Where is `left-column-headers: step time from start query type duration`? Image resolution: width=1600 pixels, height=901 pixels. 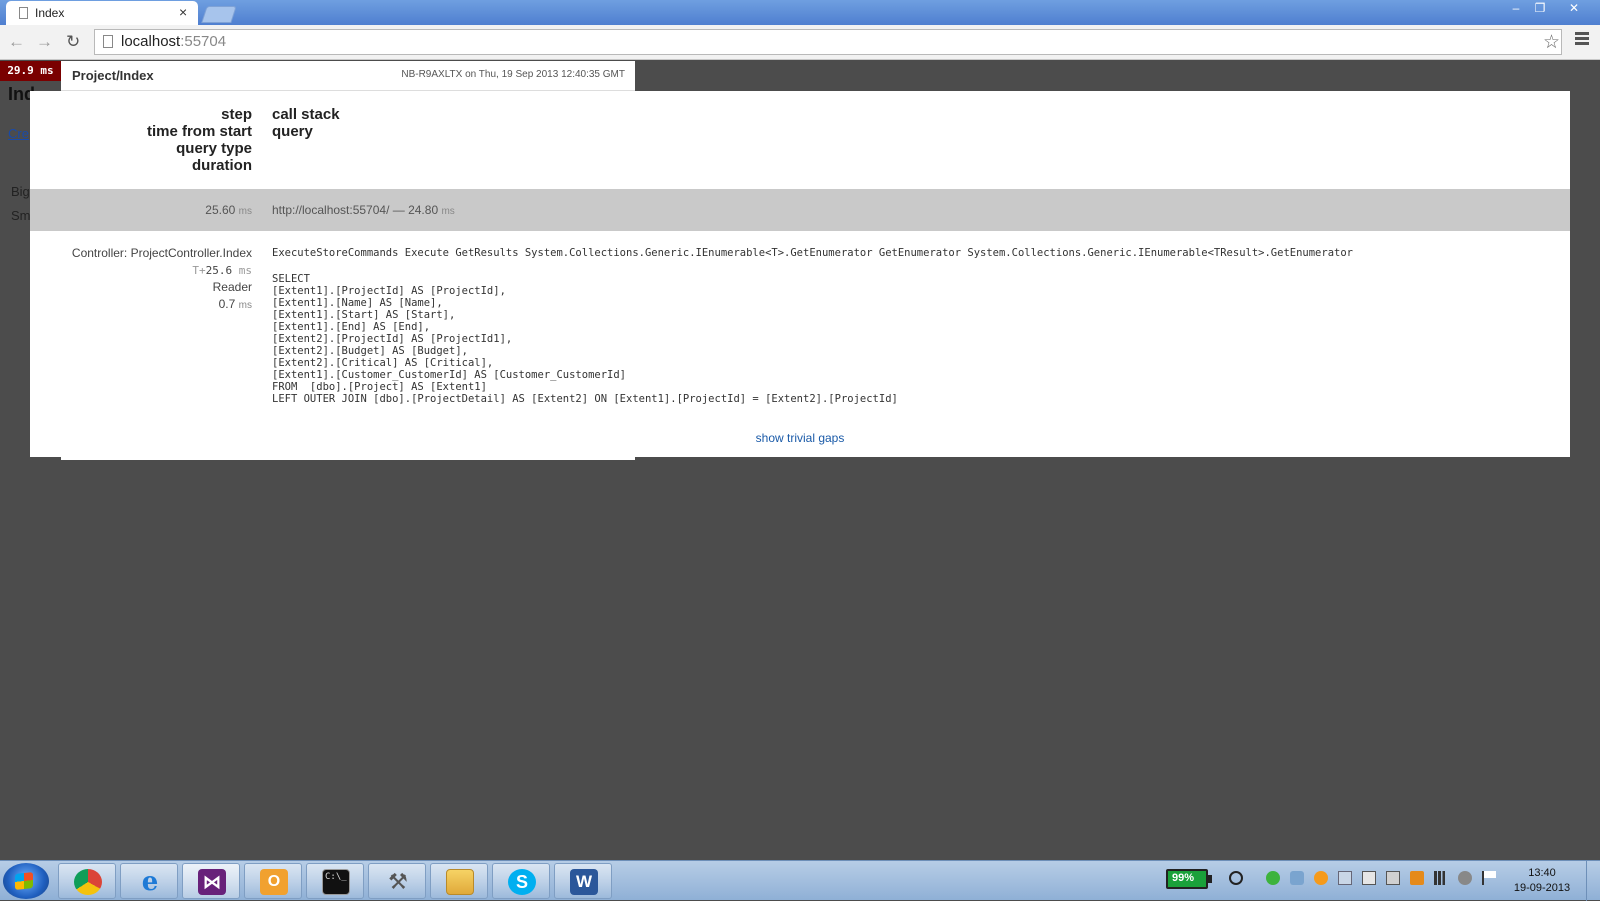 left-column-headers: step time from start query type duration is located at coordinates (199, 140).